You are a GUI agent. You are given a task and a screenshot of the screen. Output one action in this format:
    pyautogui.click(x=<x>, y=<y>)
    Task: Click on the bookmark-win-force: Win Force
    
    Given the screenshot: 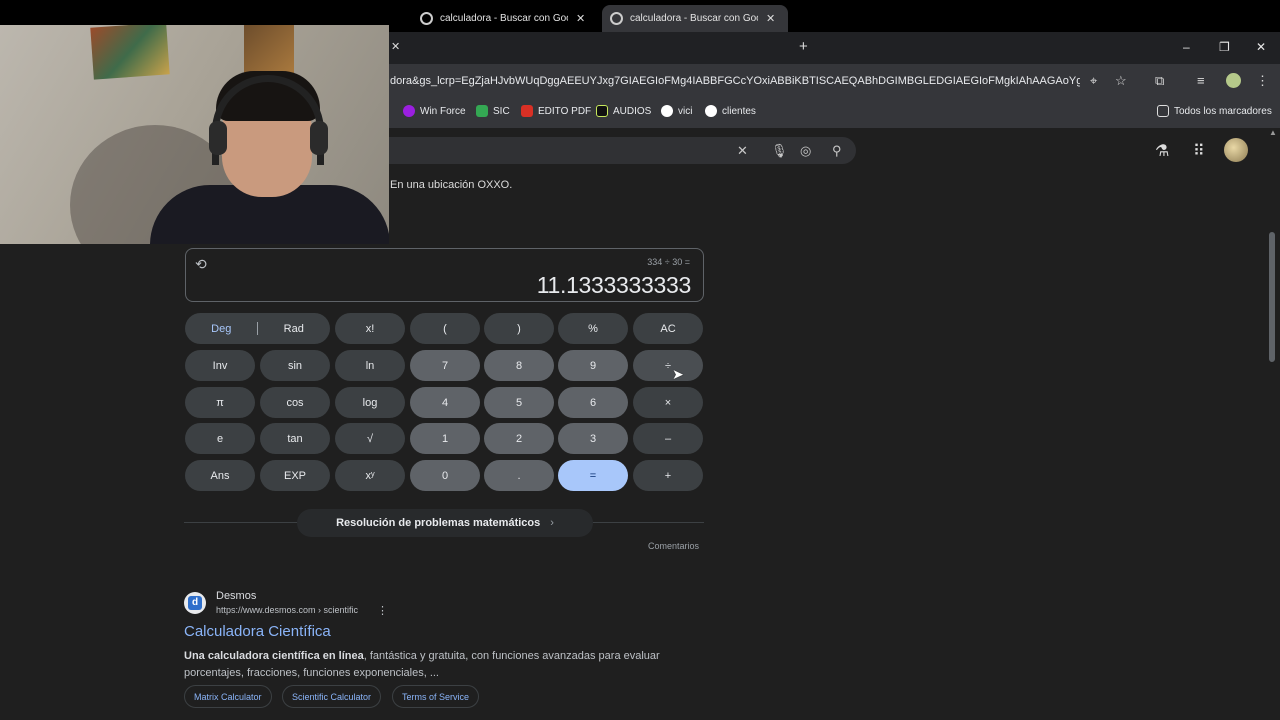 What is the action you would take?
    pyautogui.click(x=434, y=111)
    